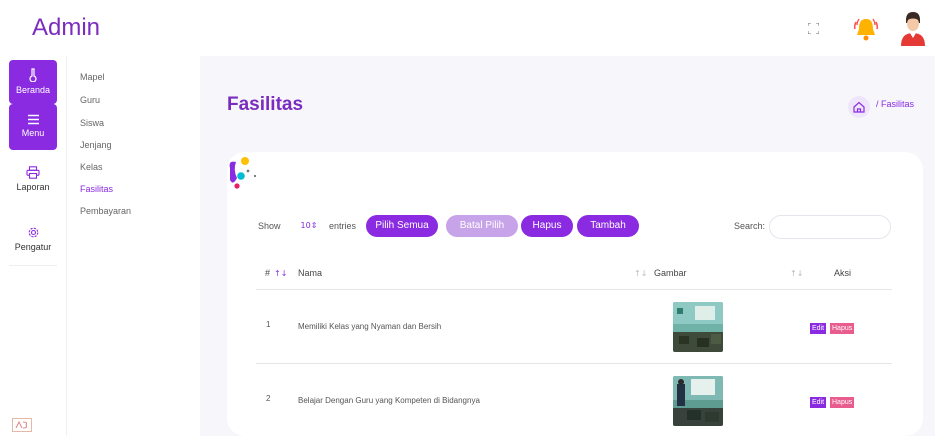 The height and width of the screenshot is (436, 935). I want to click on header-no: #, so click(267, 273).